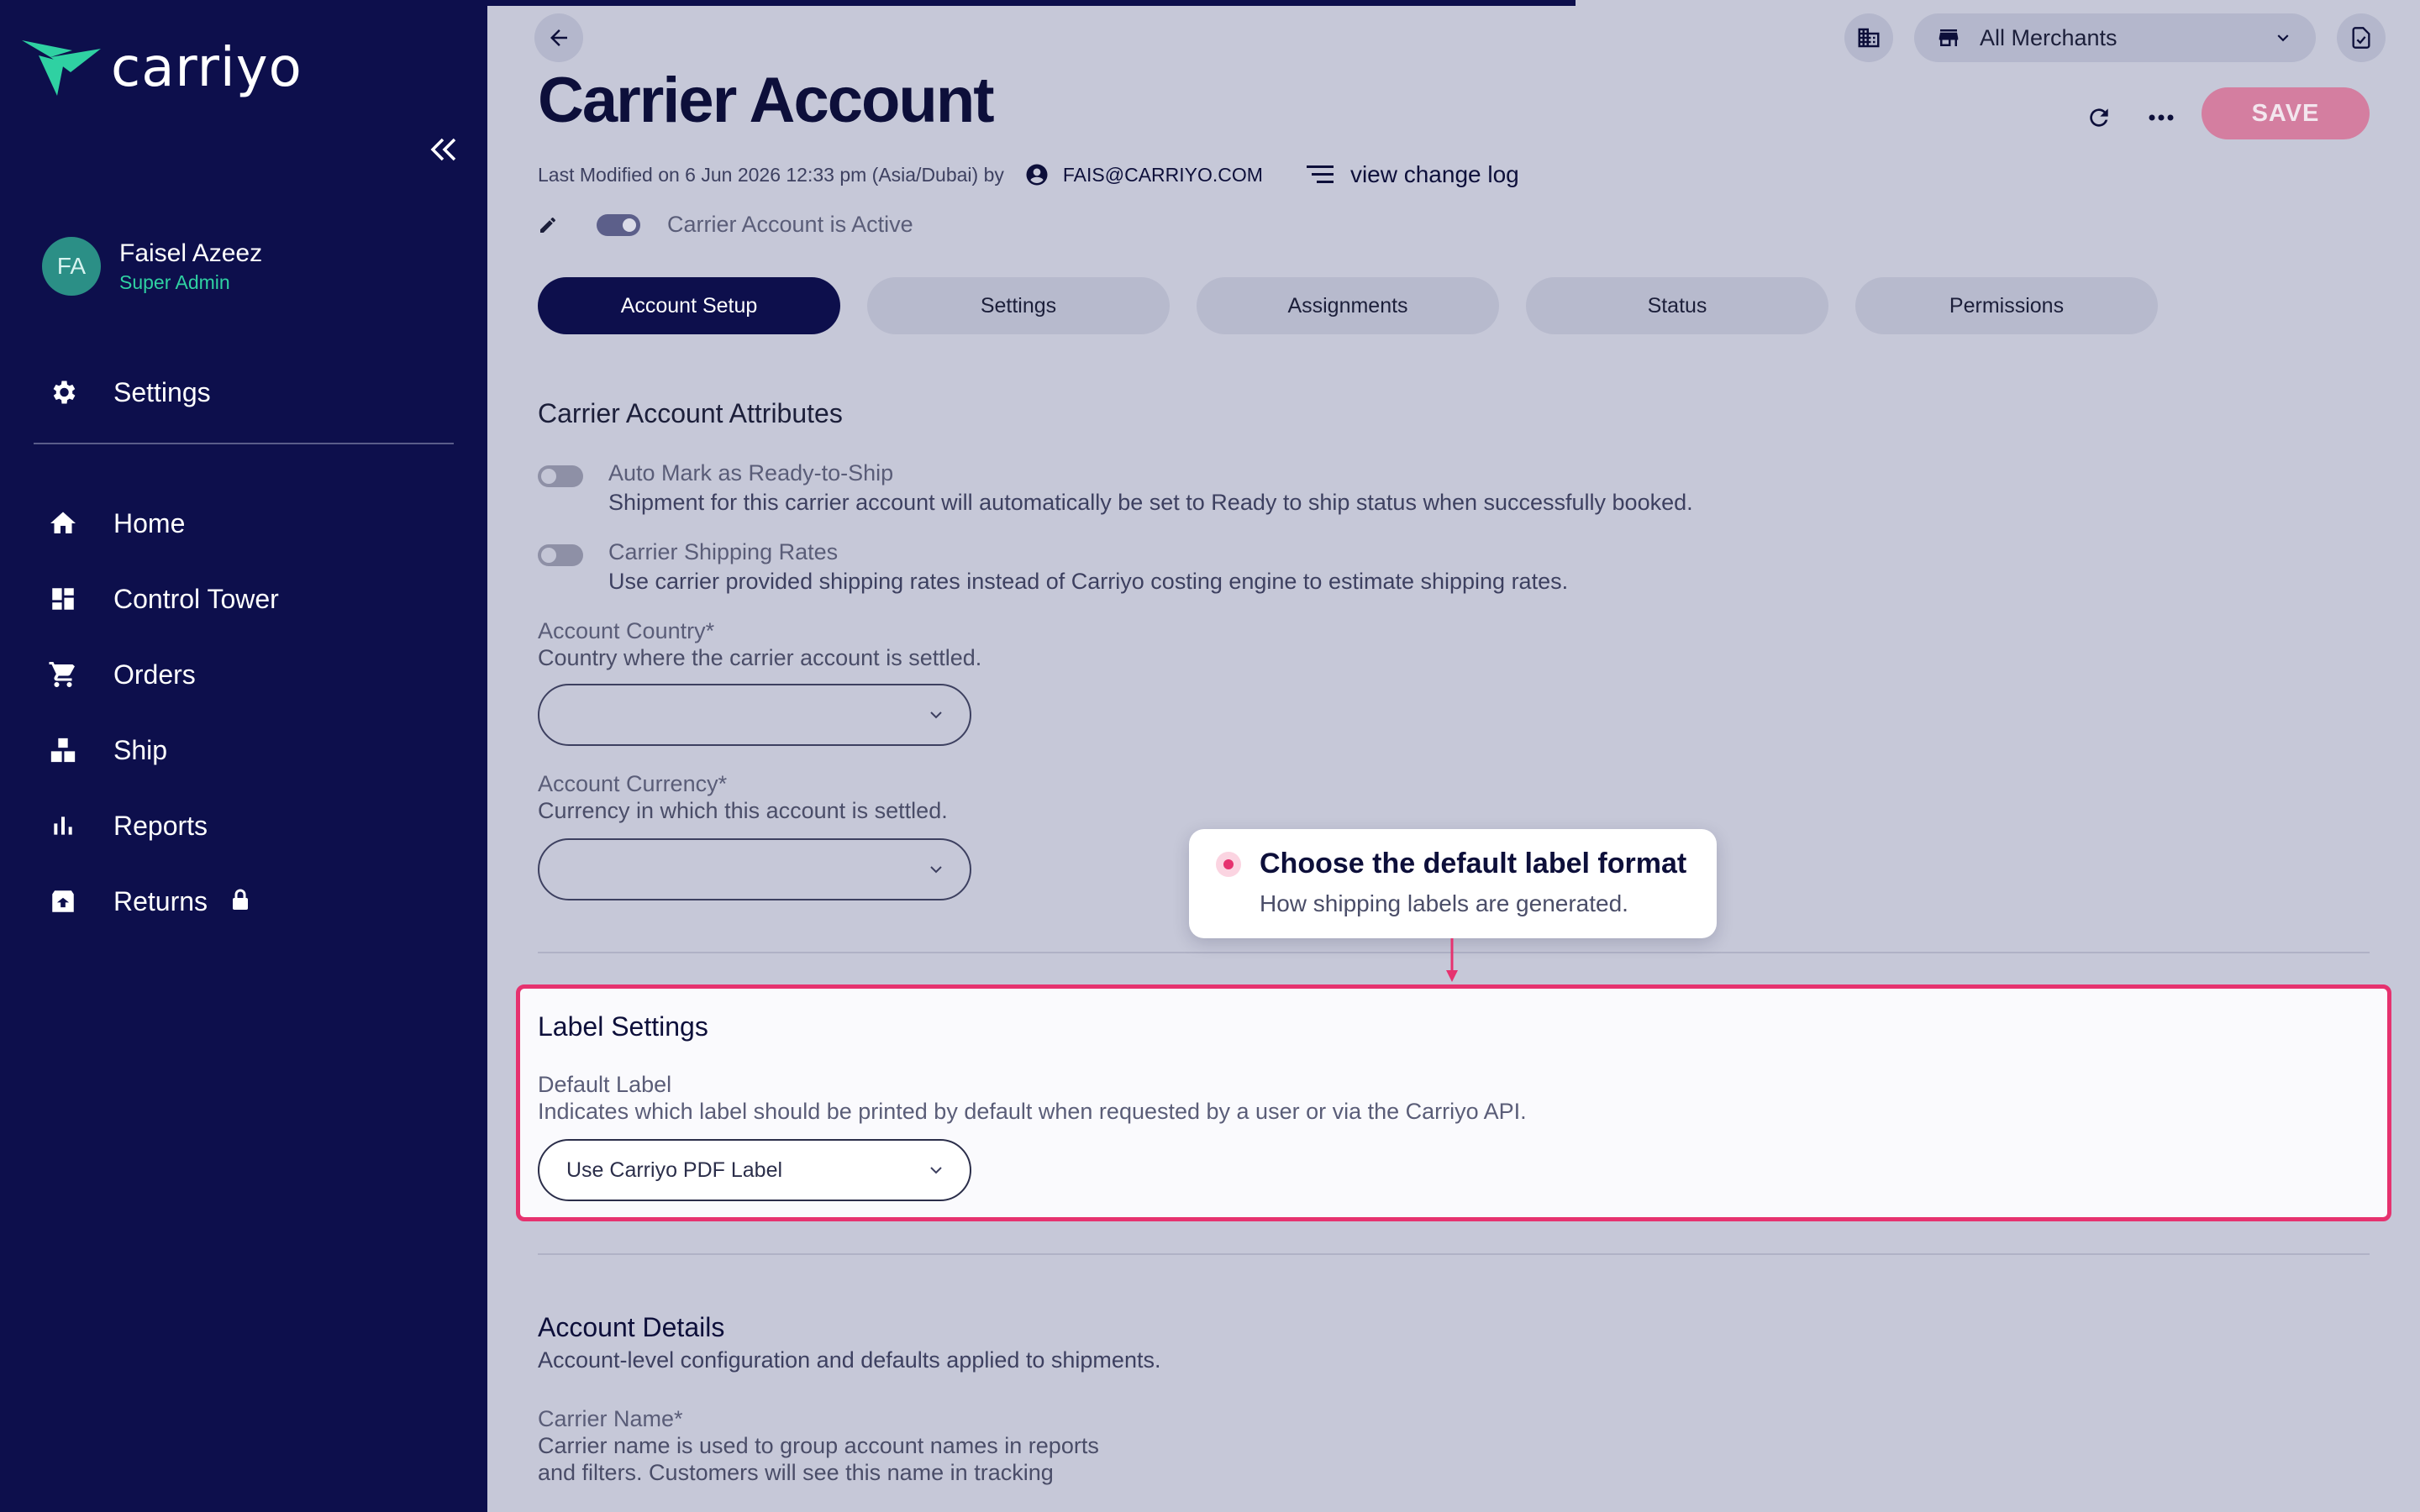 The image size is (2420, 1512). I want to click on bird-logo-icon, so click(62, 68).